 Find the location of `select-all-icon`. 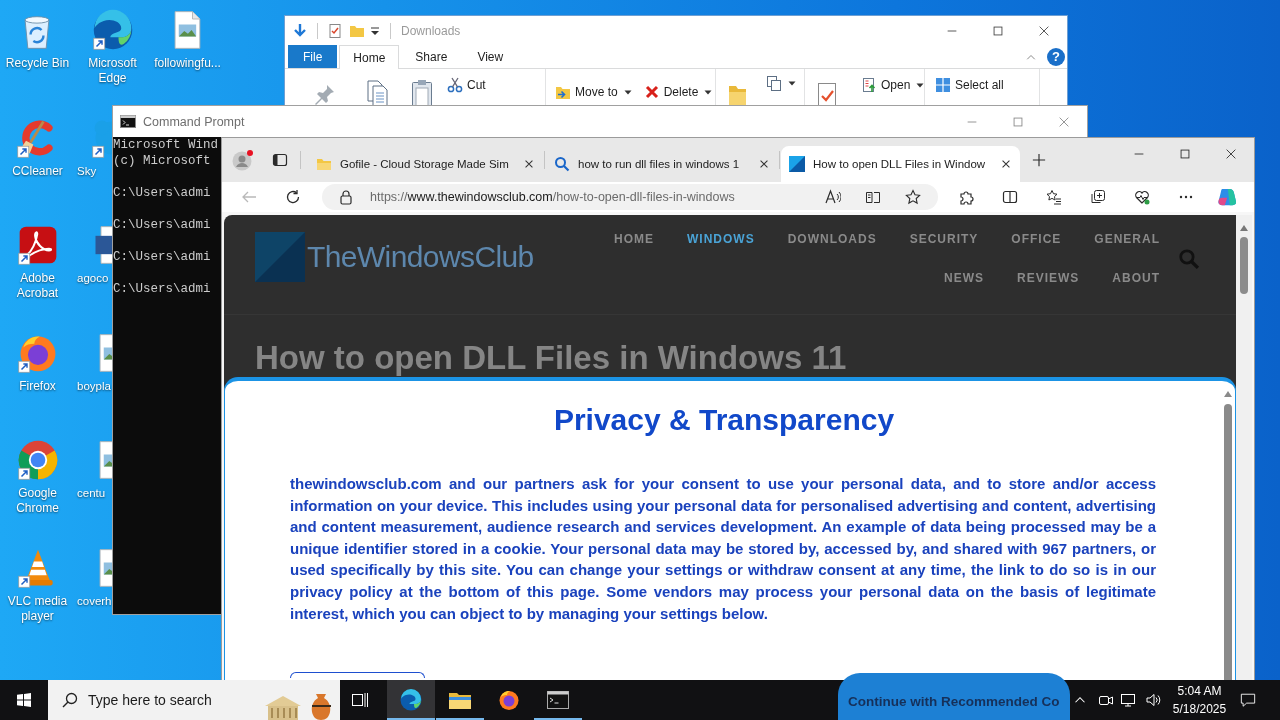

select-all-icon is located at coordinates (943, 85).